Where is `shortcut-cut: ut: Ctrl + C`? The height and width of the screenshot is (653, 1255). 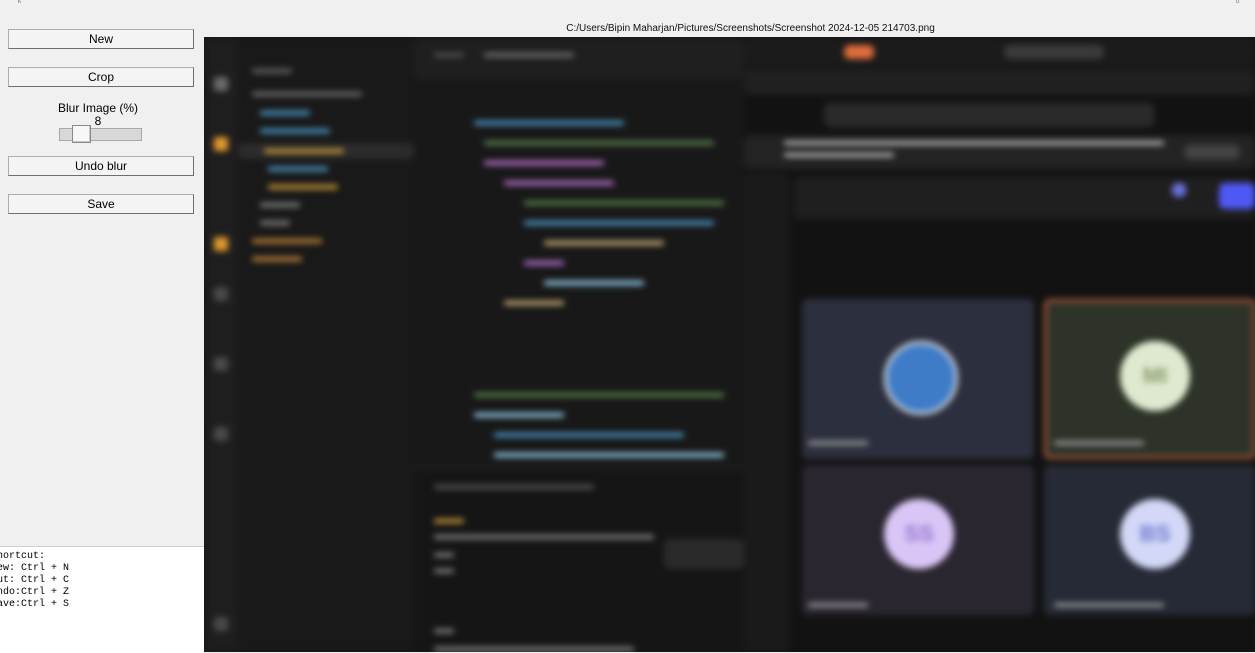 shortcut-cut: ut: Ctrl + C is located at coordinates (35, 580).